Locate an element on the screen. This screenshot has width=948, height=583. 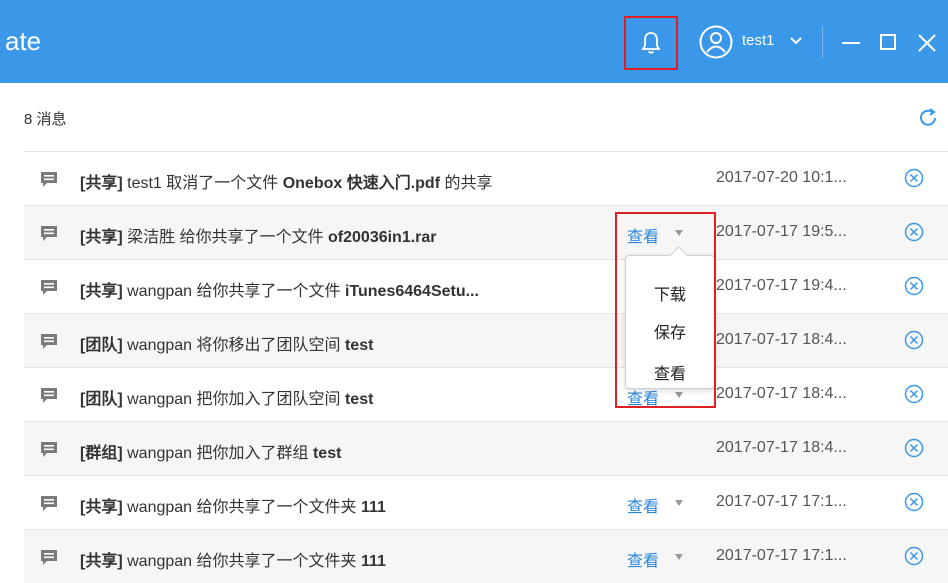
menu-item-save: 保存 is located at coordinates (670, 331).